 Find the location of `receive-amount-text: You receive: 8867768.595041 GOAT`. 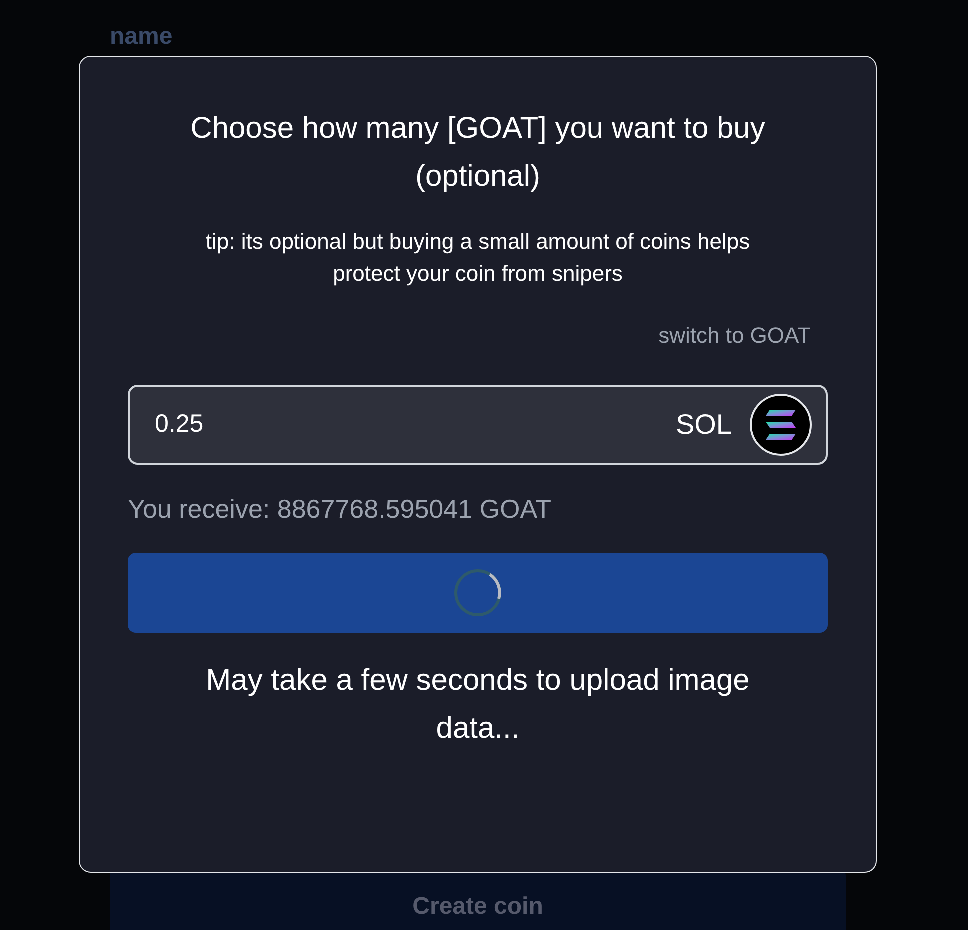

receive-amount-text: You receive: 8867768.595041 GOAT is located at coordinates (340, 509).